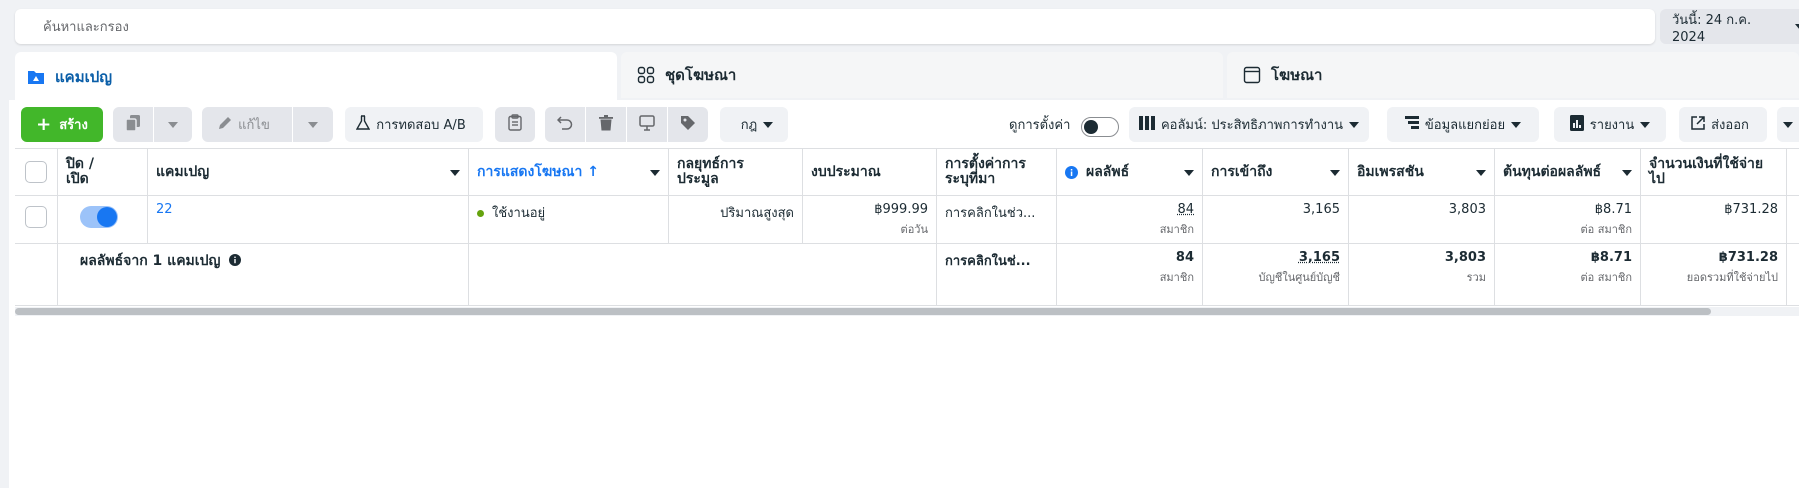 The image size is (1799, 488). Describe the element at coordinates (835, 26) in the screenshot. I see `search-input: ค้นหาและกรอง` at that location.